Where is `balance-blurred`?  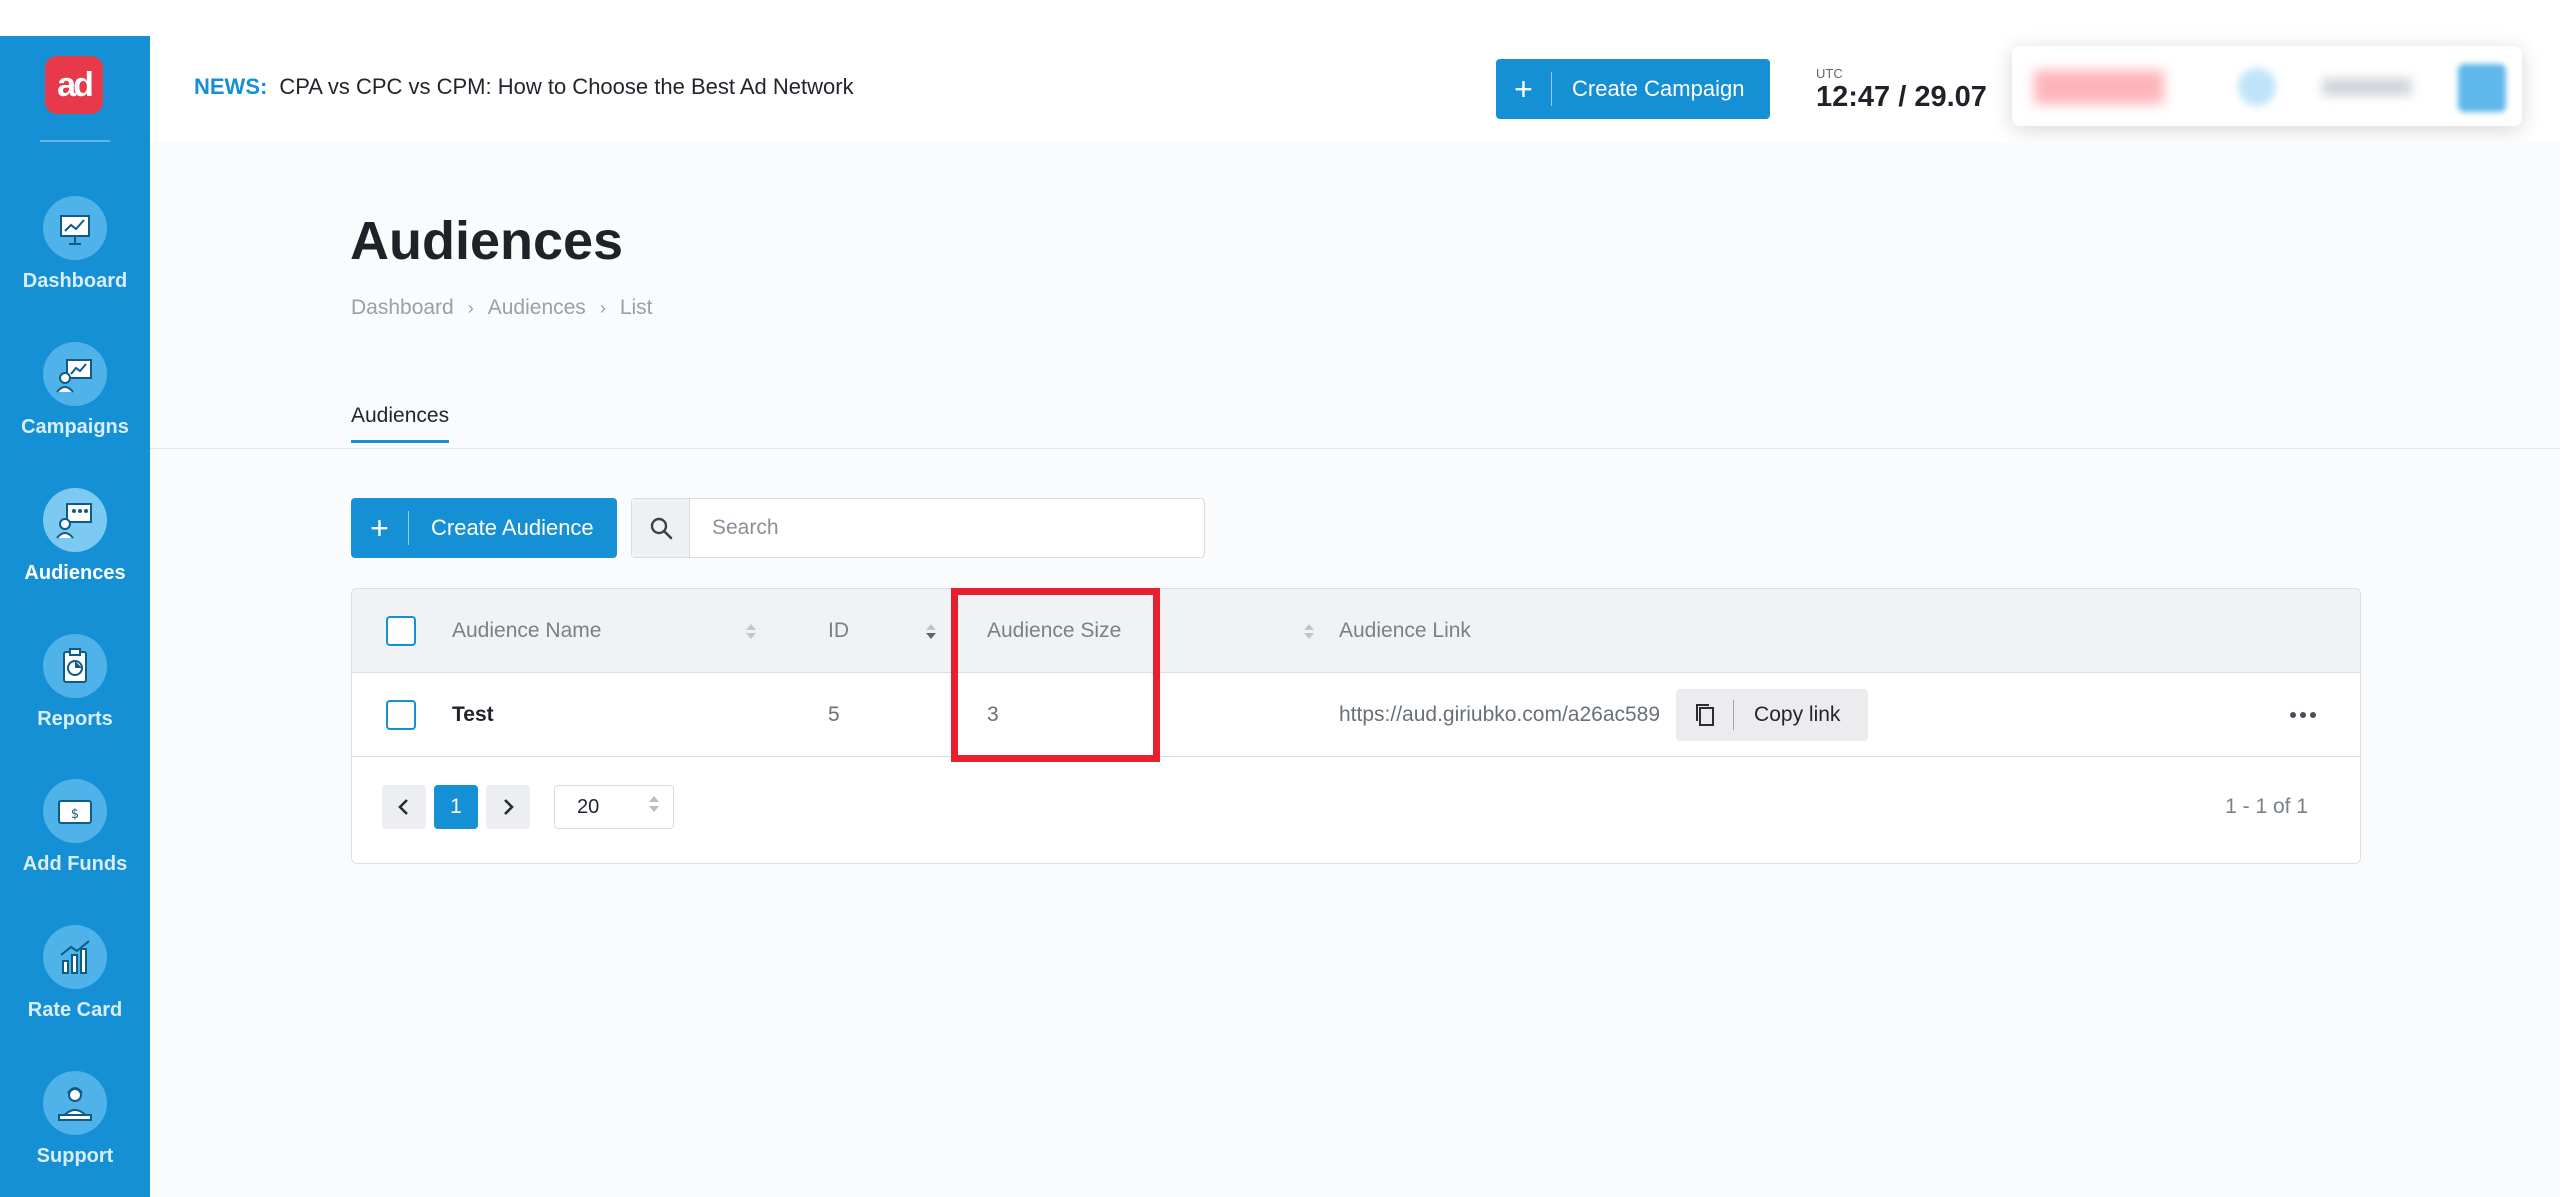 balance-blurred is located at coordinates (2099, 87).